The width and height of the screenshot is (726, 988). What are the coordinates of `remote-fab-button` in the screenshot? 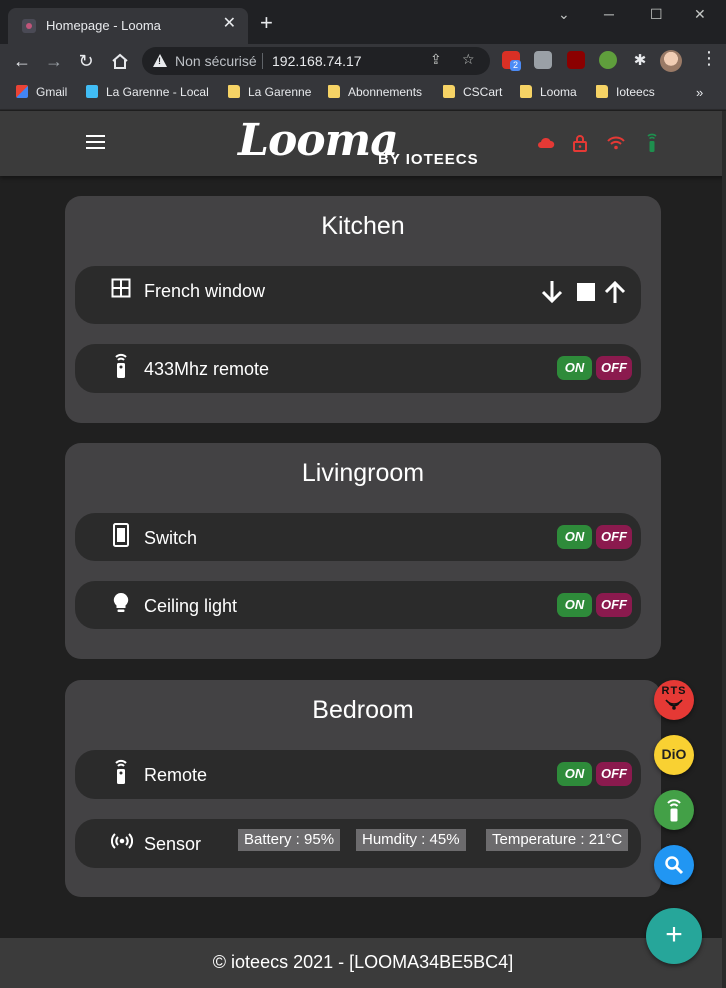 It's located at (674, 810).